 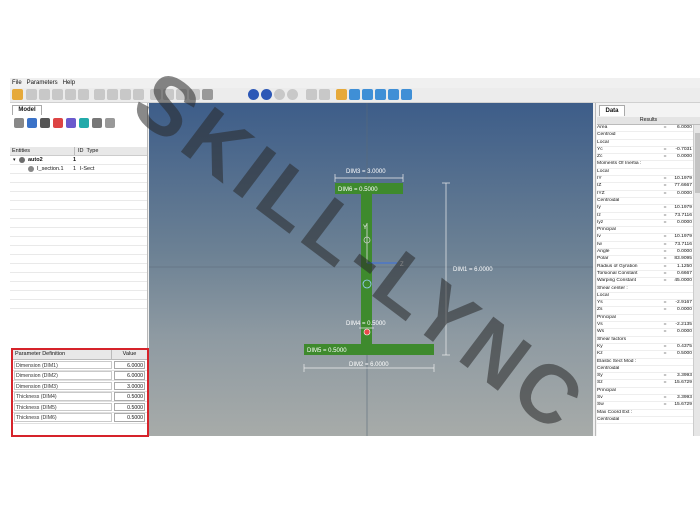 I want to click on result-label: Ws, so click(x=601, y=332).